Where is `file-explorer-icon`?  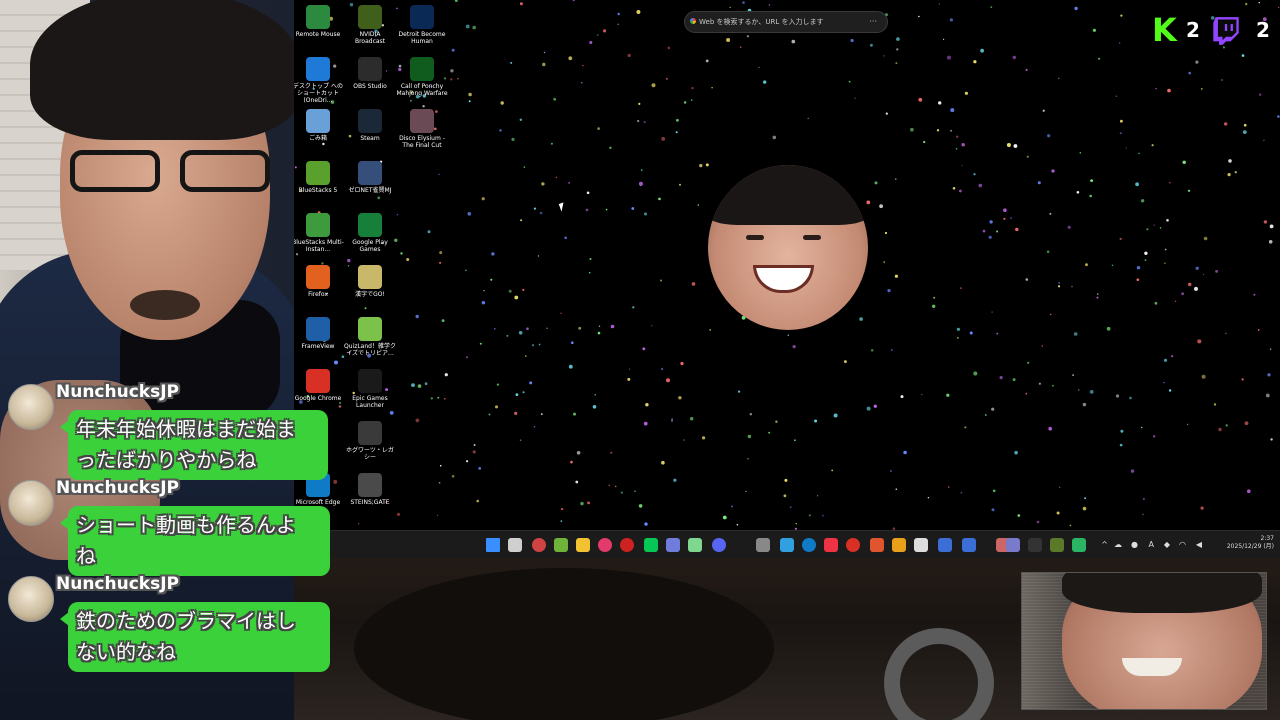 file-explorer-icon is located at coordinates (583, 545).